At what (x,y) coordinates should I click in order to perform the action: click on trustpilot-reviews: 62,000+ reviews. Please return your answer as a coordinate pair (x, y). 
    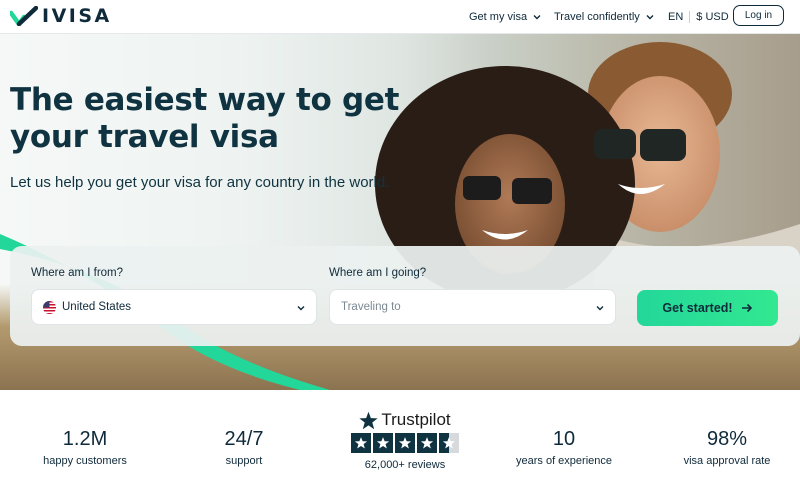
    Looking at the image, I should click on (405, 465).